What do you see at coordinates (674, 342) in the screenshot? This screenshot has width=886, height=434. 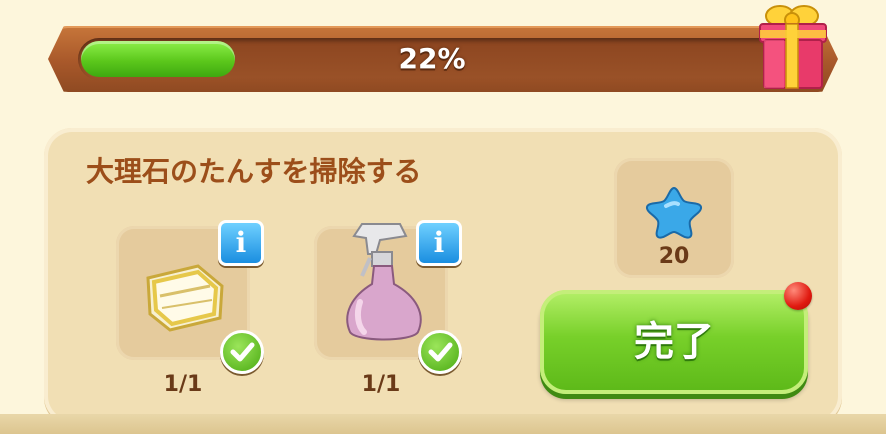 I see `complete-button: 完了` at bounding box center [674, 342].